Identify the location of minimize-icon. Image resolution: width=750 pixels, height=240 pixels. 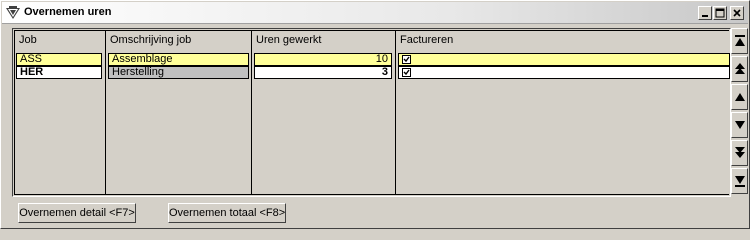
(705, 16).